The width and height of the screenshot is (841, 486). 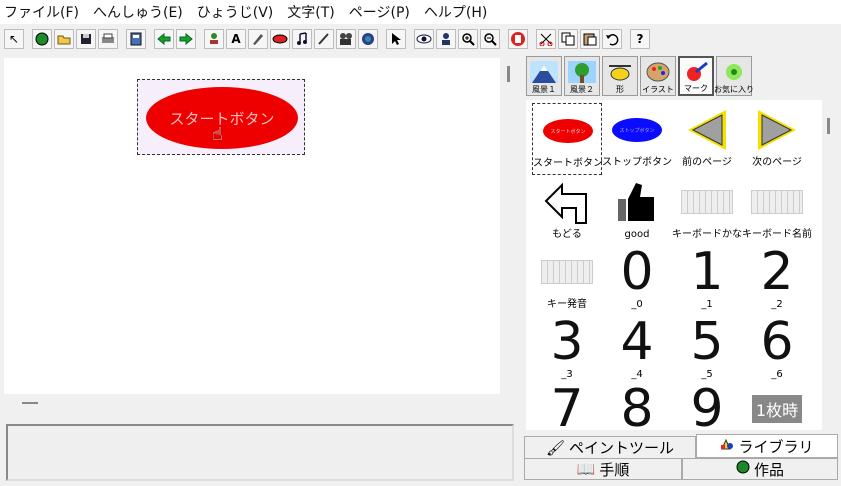 What do you see at coordinates (707, 130) in the screenshot?
I see `prev-page-arrow-icon` at bounding box center [707, 130].